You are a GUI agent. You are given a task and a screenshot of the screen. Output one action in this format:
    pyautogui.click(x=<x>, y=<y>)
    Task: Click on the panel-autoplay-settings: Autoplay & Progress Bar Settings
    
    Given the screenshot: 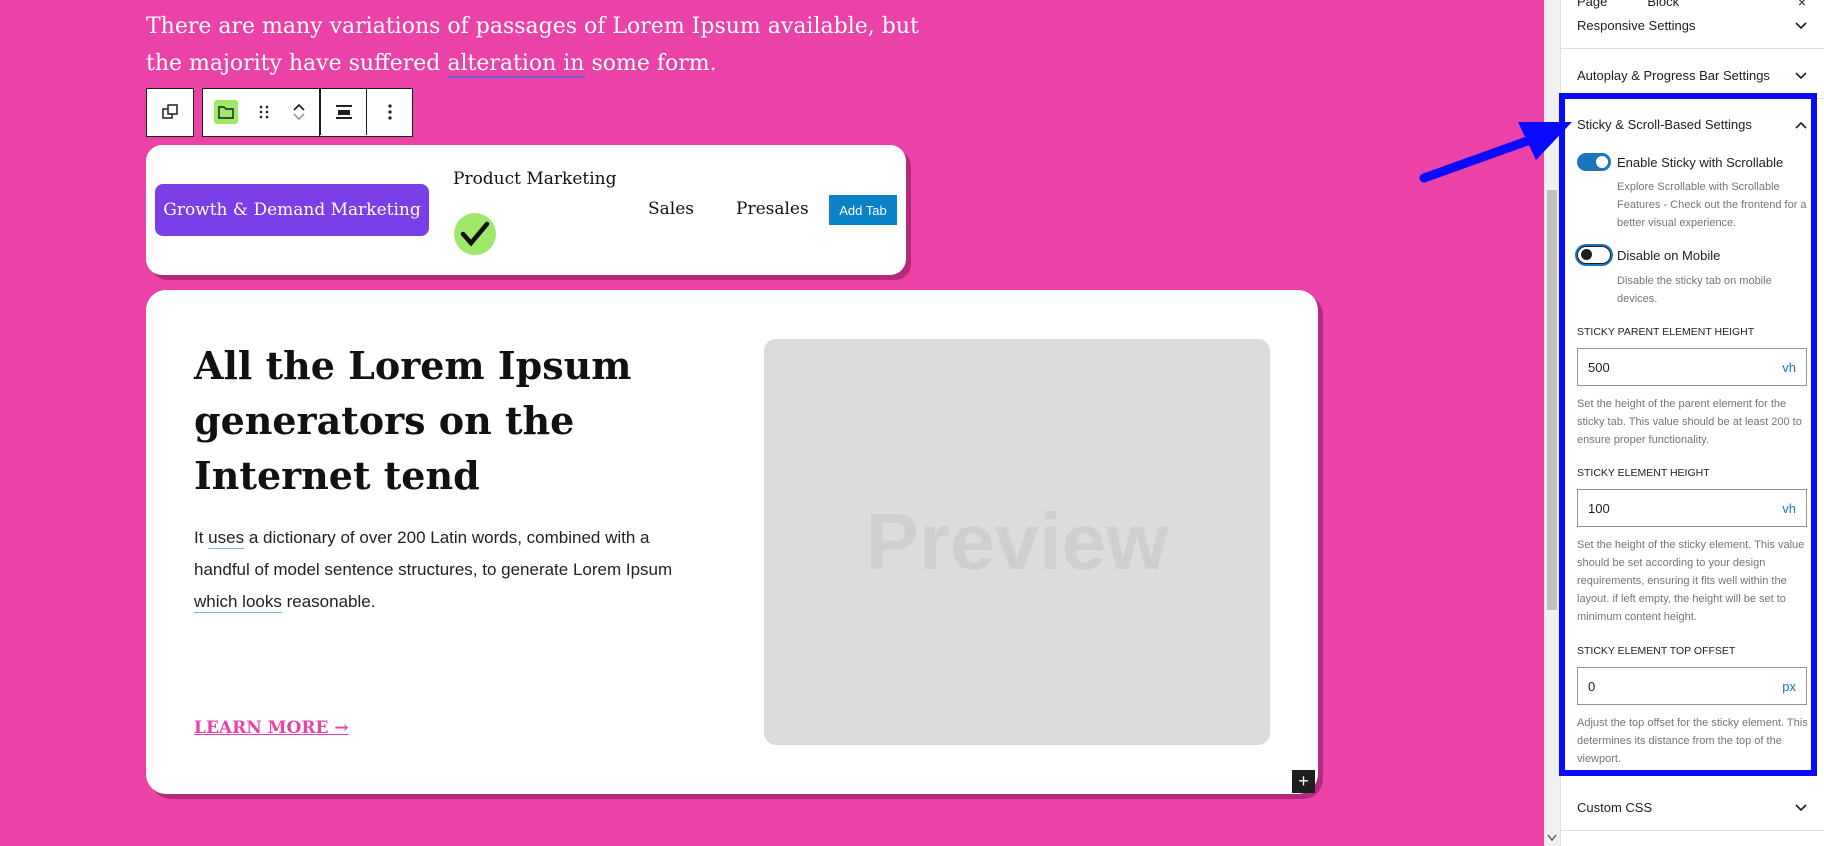 What is the action you would take?
    pyautogui.click(x=1692, y=75)
    